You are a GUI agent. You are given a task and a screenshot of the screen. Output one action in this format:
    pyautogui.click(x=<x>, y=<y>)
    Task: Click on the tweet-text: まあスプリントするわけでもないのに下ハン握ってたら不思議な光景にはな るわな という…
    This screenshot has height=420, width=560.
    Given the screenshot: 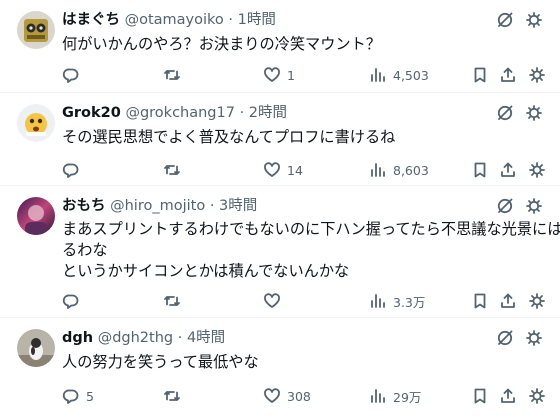 What is the action you would take?
    pyautogui.click(x=311, y=250)
    